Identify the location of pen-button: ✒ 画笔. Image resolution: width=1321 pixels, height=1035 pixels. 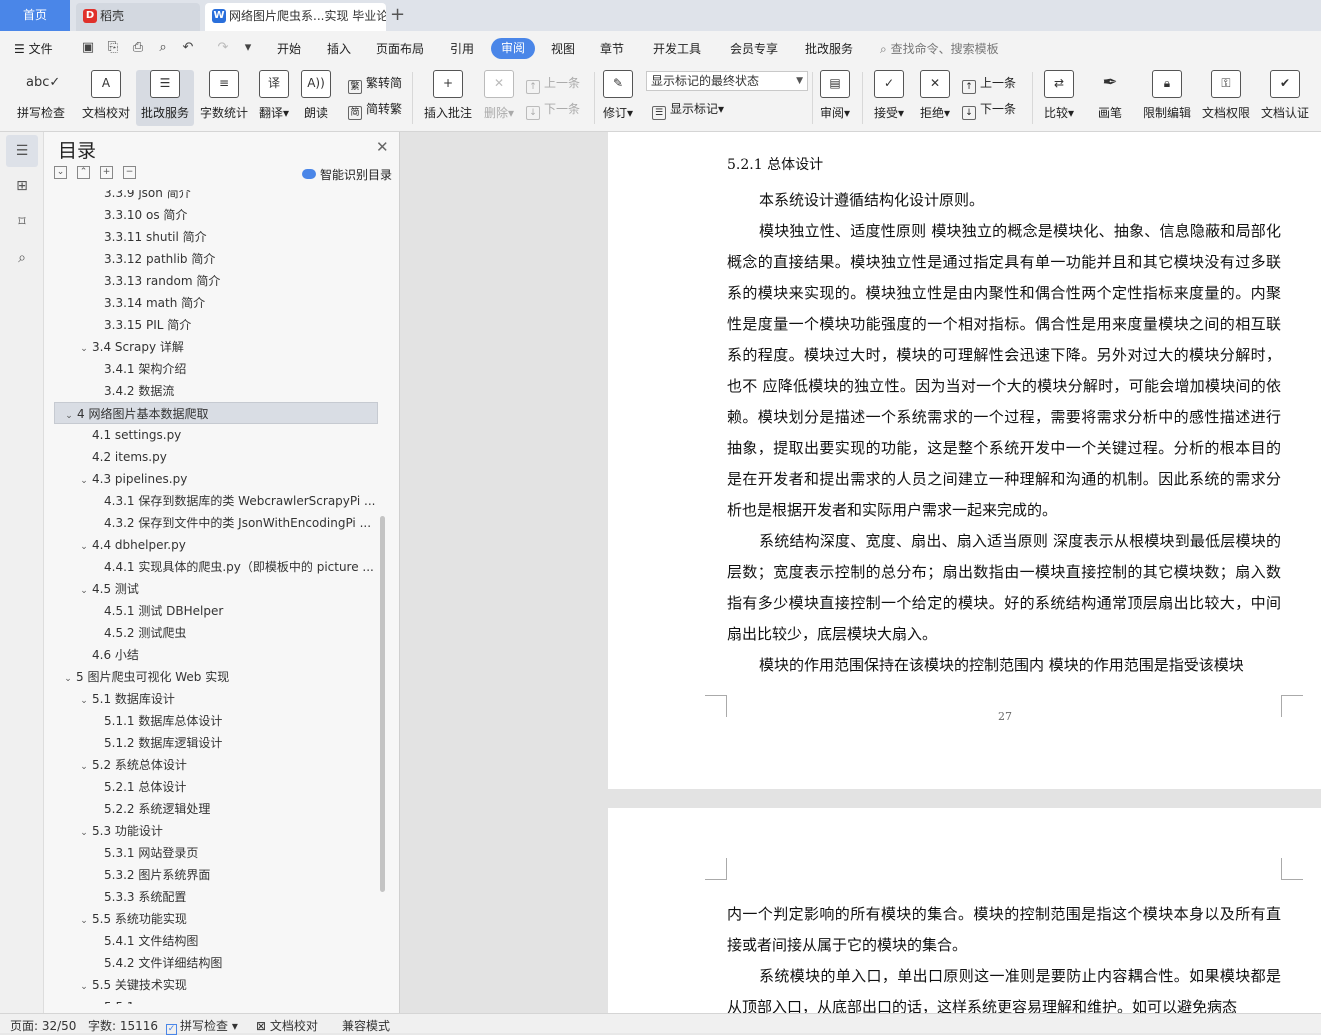
(1110, 95).